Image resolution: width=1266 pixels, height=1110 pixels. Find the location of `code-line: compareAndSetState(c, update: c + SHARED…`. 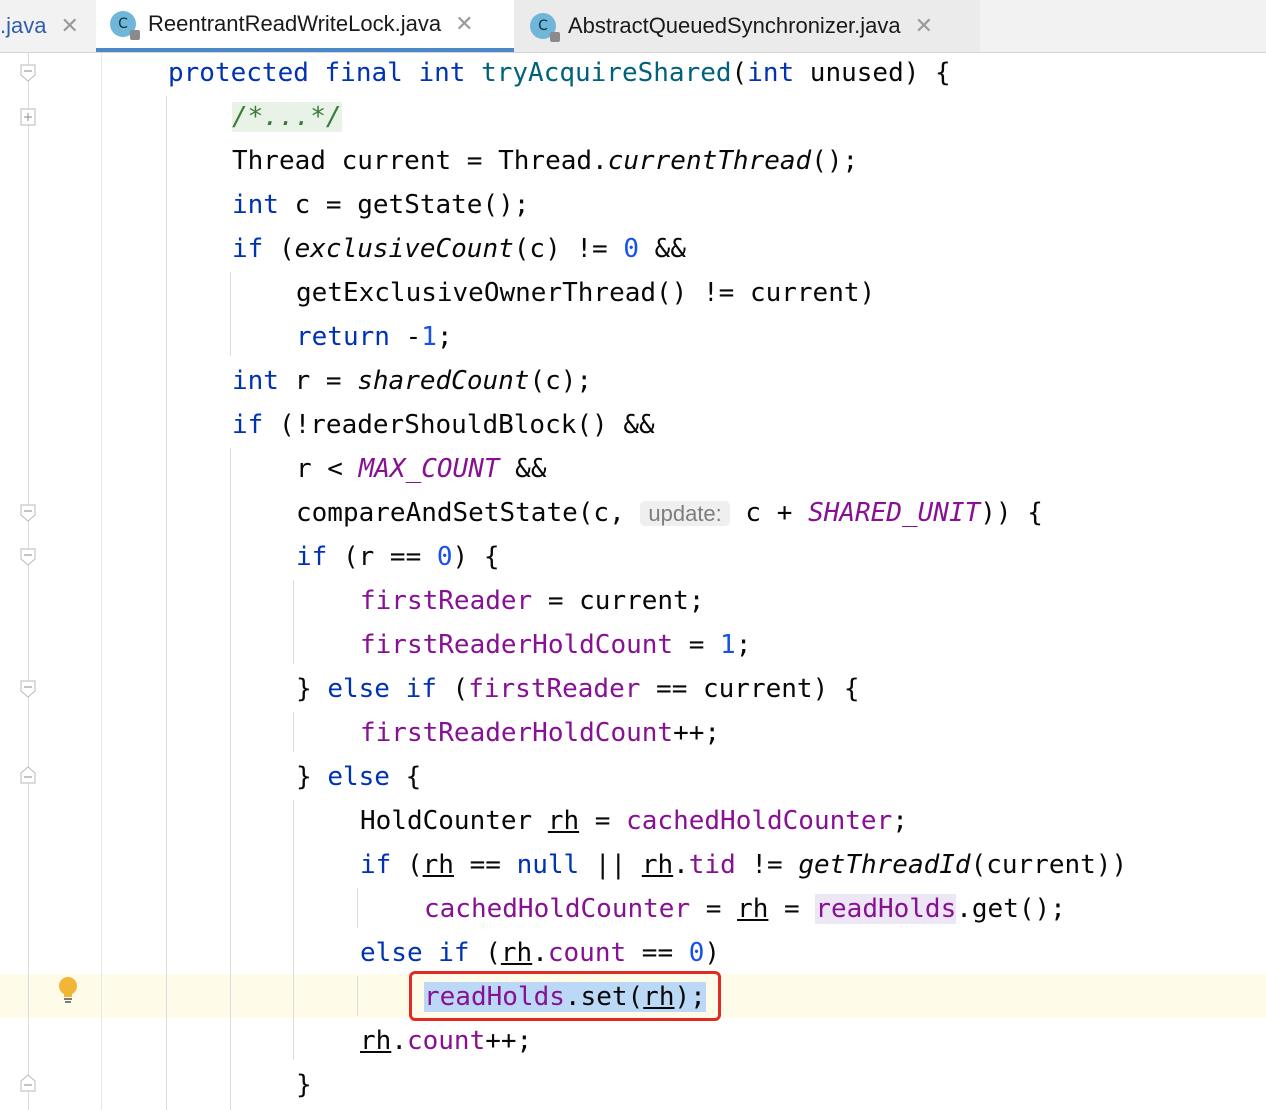

code-line: compareAndSetState(c, update: c + SHARED… is located at coordinates (669, 513).